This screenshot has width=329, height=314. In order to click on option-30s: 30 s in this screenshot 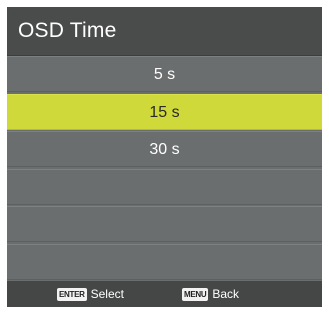, I will do `click(164, 149)`.